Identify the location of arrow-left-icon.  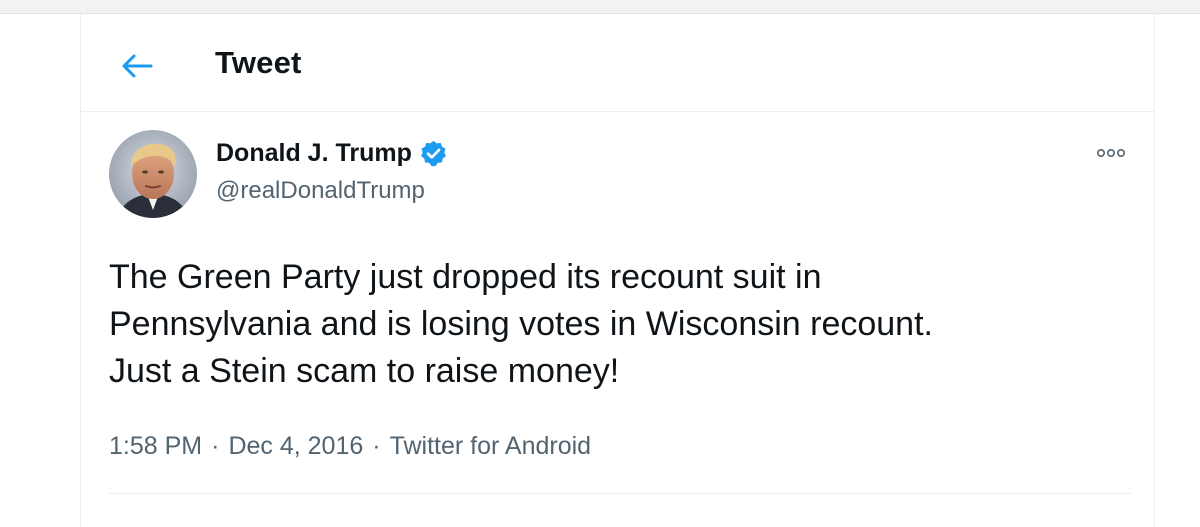
(137, 66).